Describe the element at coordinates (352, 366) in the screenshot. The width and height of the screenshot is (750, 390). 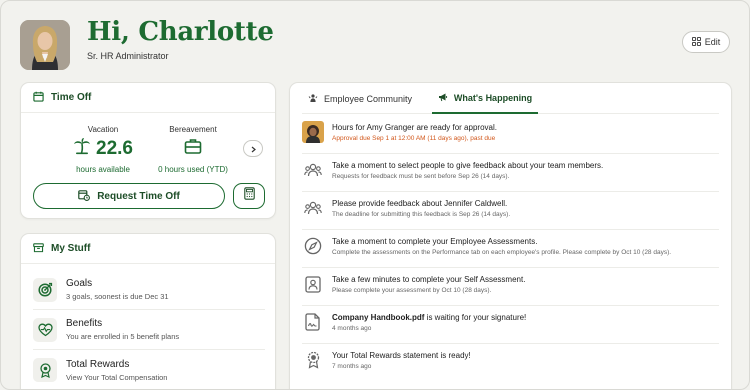
I see `feed-item-sub: 7 months ago` at that location.